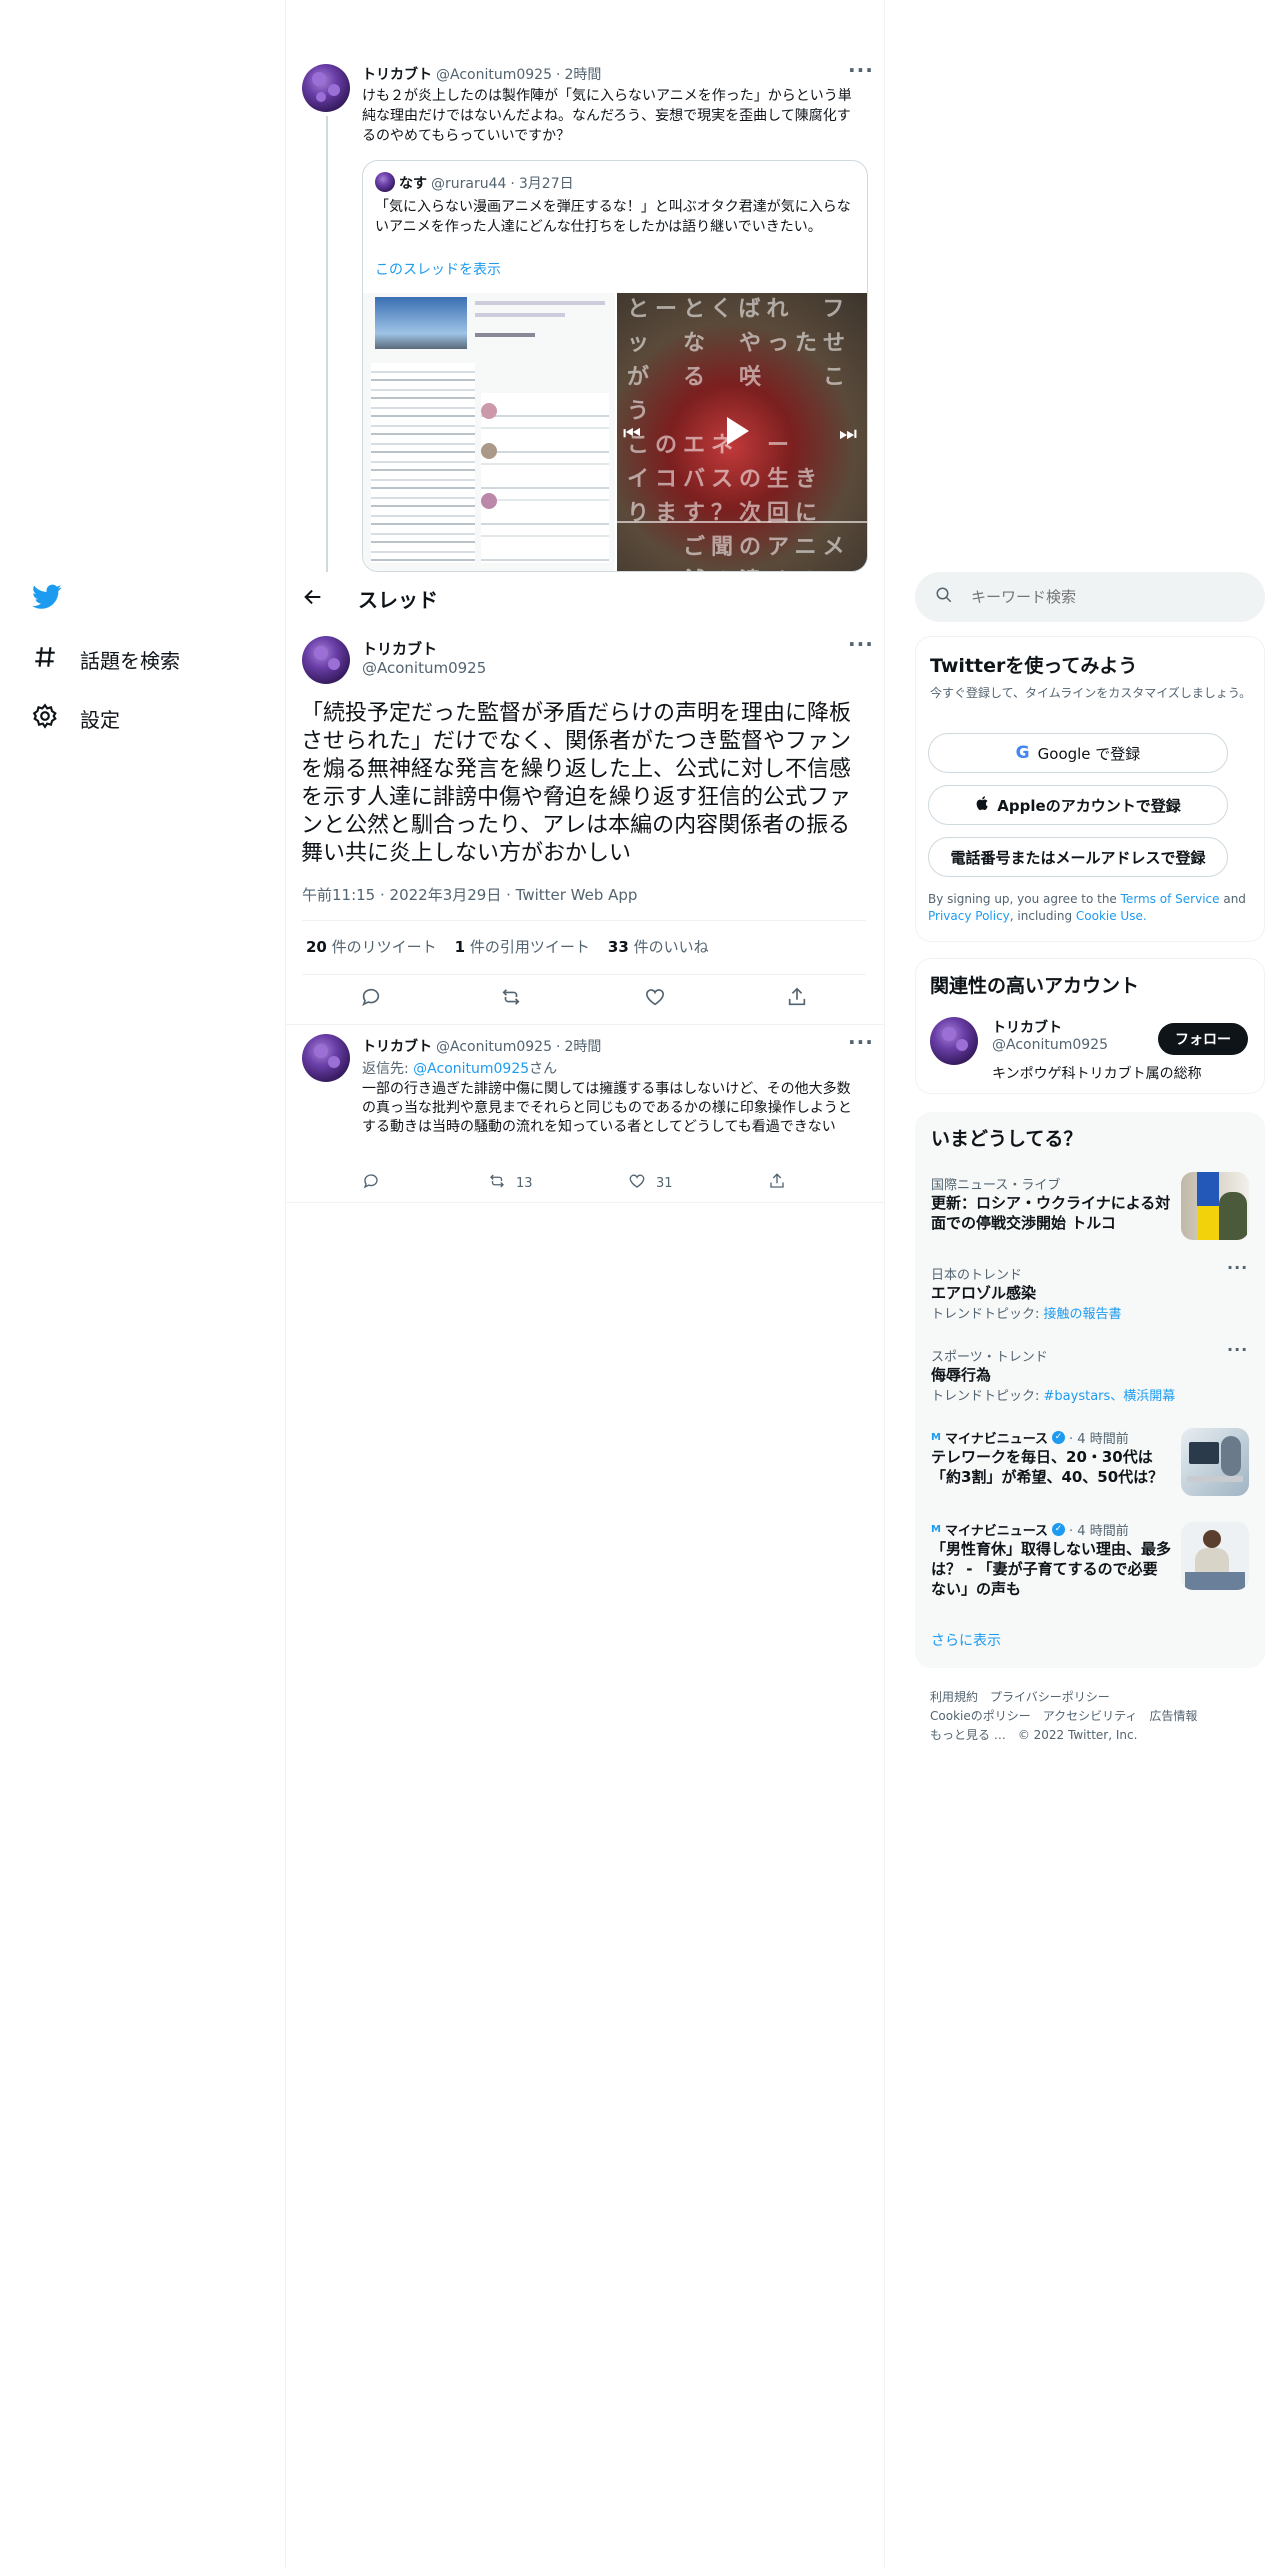  What do you see at coordinates (954, 1697) in the screenshot?
I see `footer-terms-link: 利用規約` at bounding box center [954, 1697].